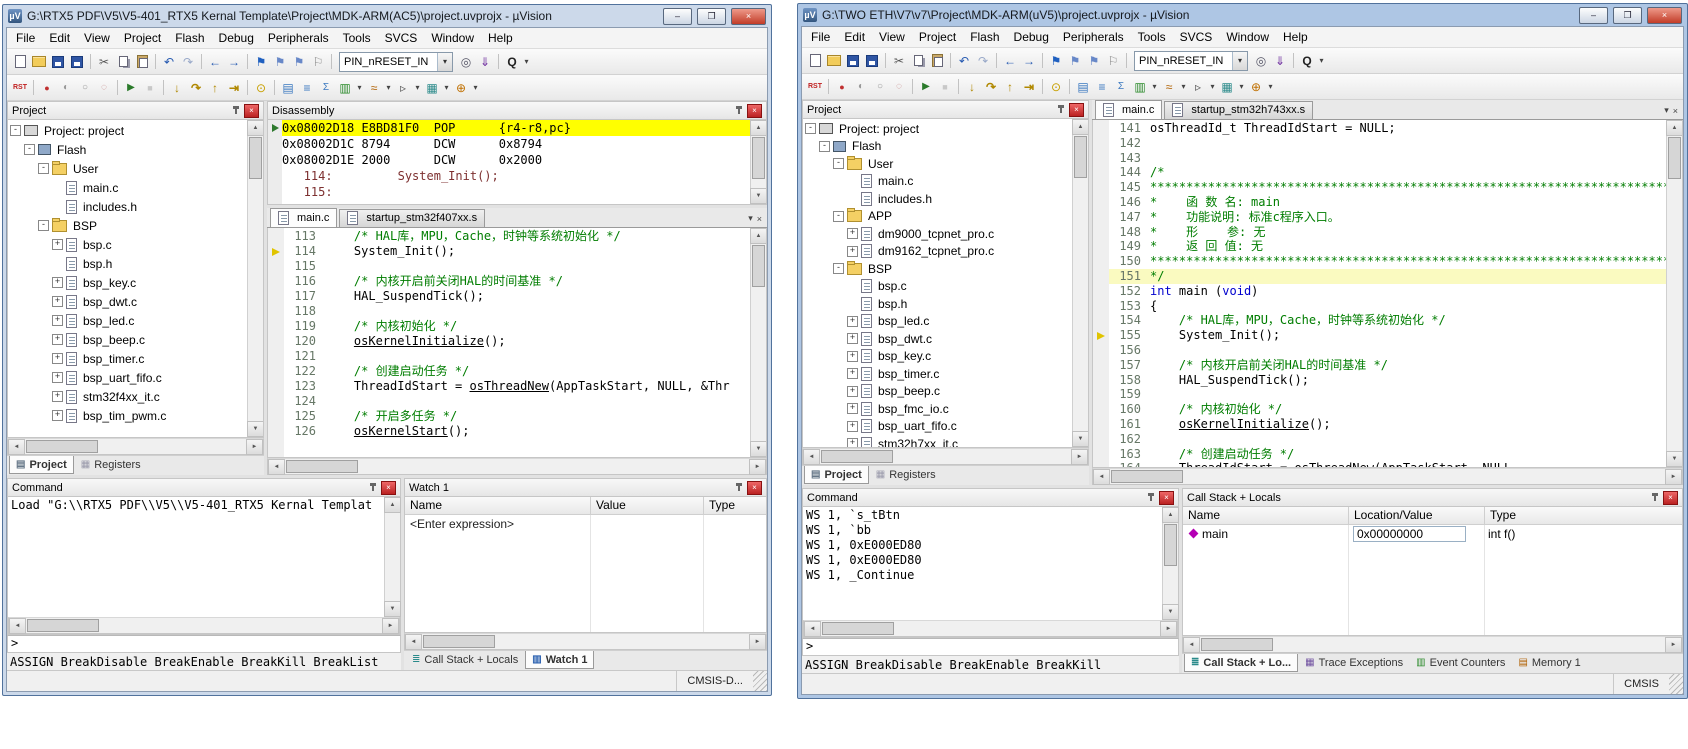 This screenshot has width=1688, height=749. I want to click on close-button: ×, so click(1664, 15).